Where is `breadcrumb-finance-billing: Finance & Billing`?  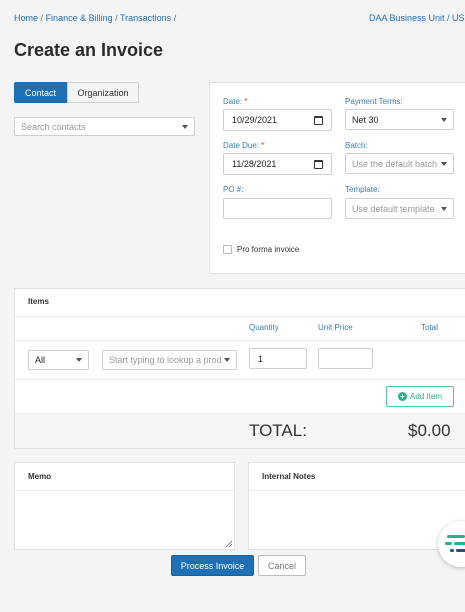
breadcrumb-finance-billing: Finance & Billing is located at coordinates (79, 18).